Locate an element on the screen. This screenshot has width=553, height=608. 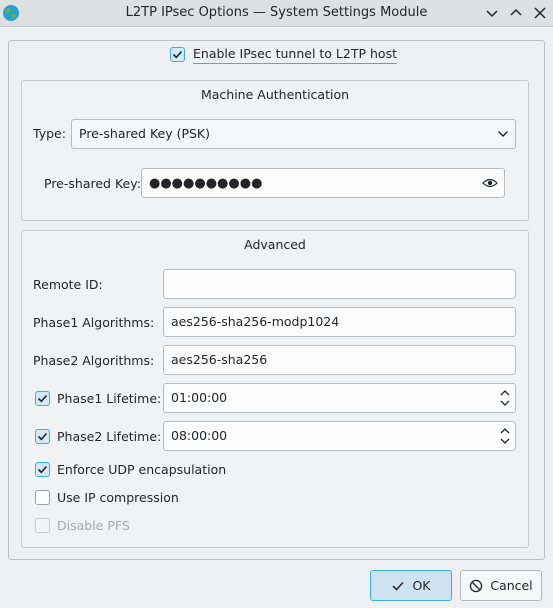
disable-pfs-label: Disable PFS is located at coordinates (93, 525).